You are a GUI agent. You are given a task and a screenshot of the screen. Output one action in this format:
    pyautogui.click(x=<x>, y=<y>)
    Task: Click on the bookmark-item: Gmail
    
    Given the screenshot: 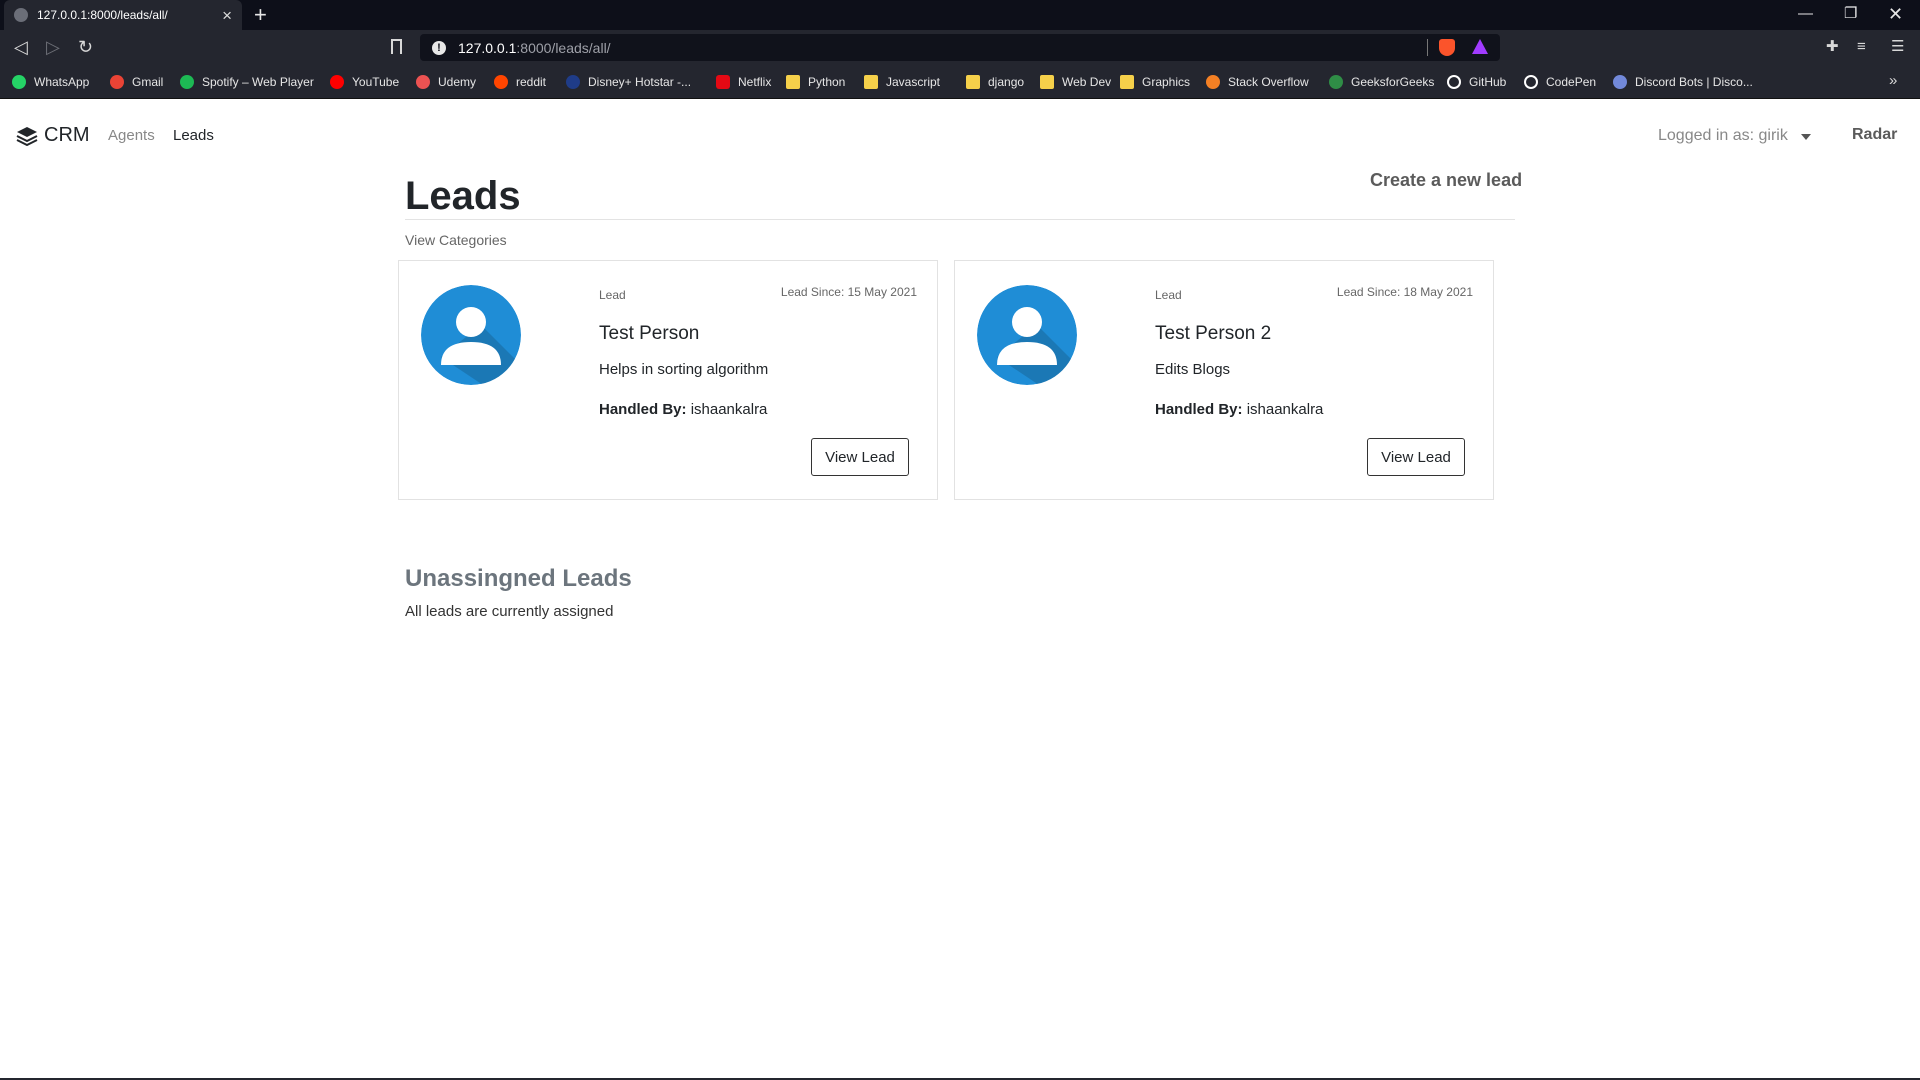 What is the action you would take?
    pyautogui.click(x=136, y=82)
    